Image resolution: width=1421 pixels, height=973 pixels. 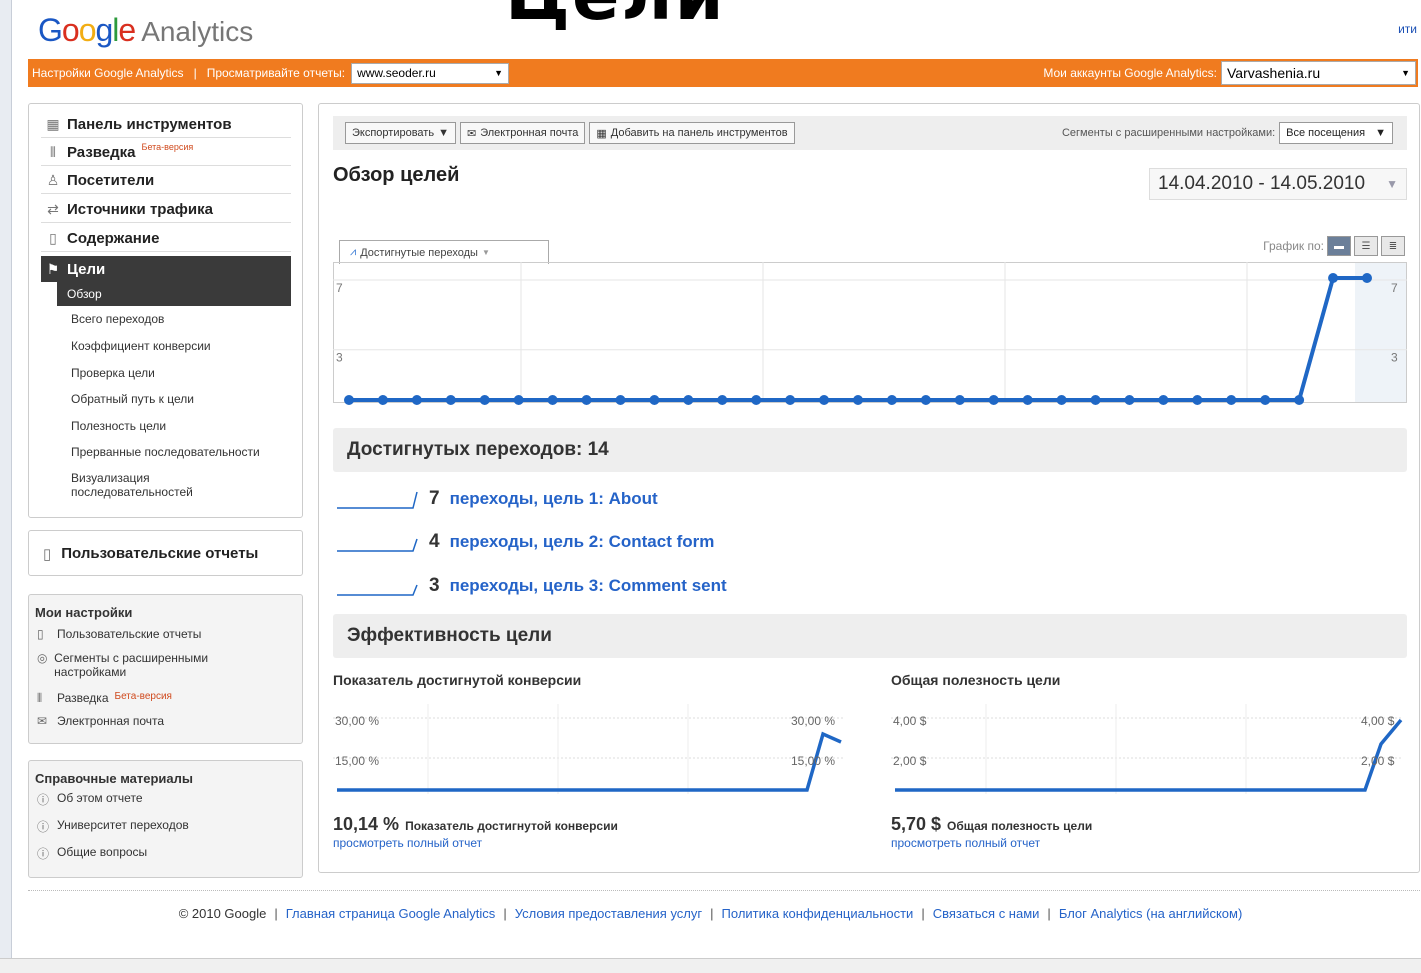 I want to click on footer-link-privacy: Политика конфиденциальности, so click(x=818, y=913).